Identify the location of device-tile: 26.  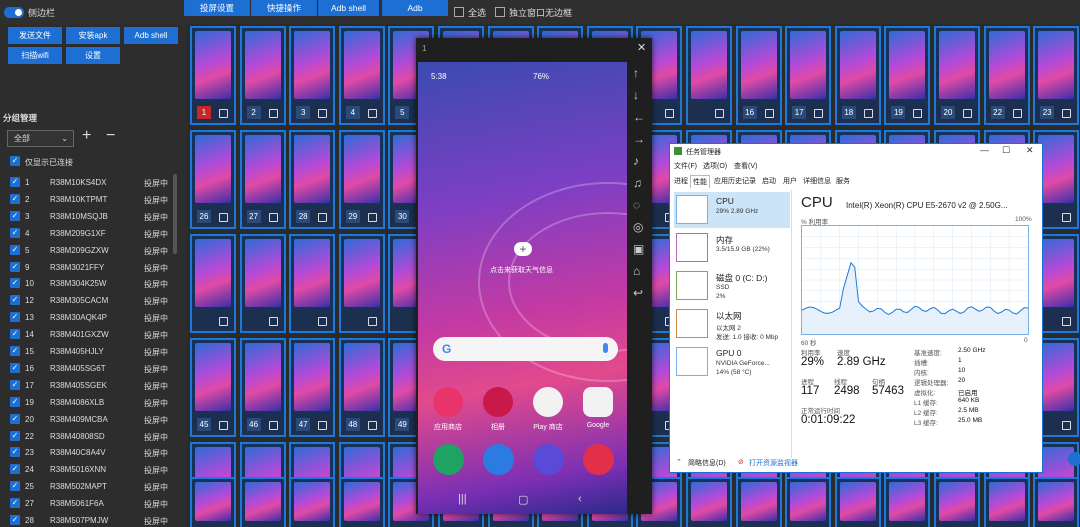
(213, 179).